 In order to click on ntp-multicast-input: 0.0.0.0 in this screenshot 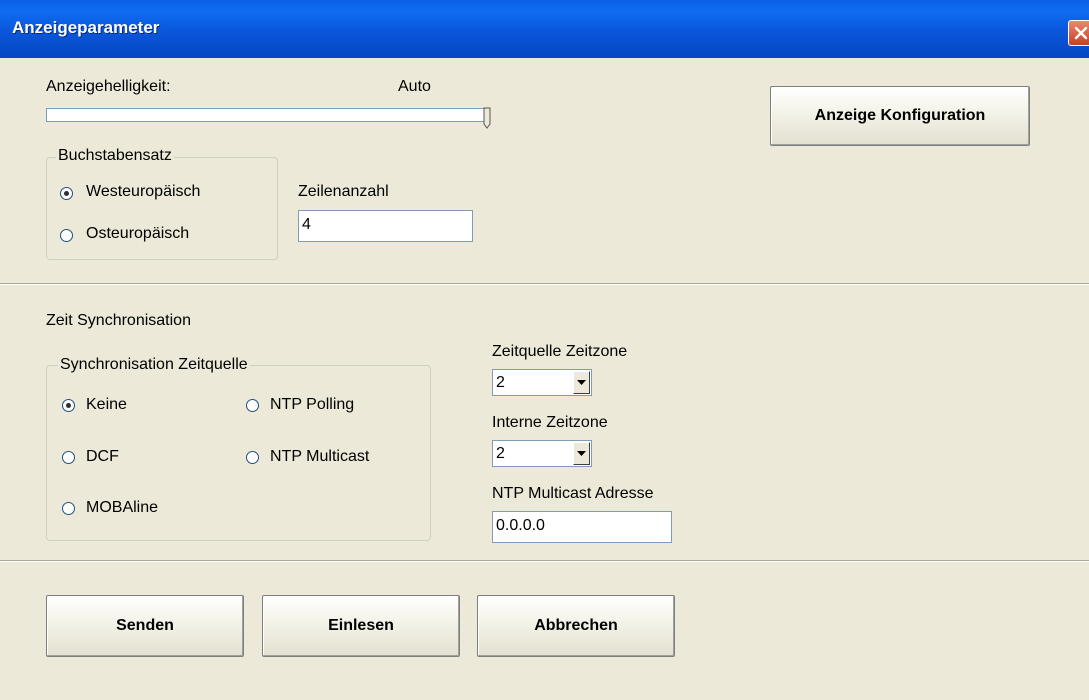, I will do `click(582, 527)`.